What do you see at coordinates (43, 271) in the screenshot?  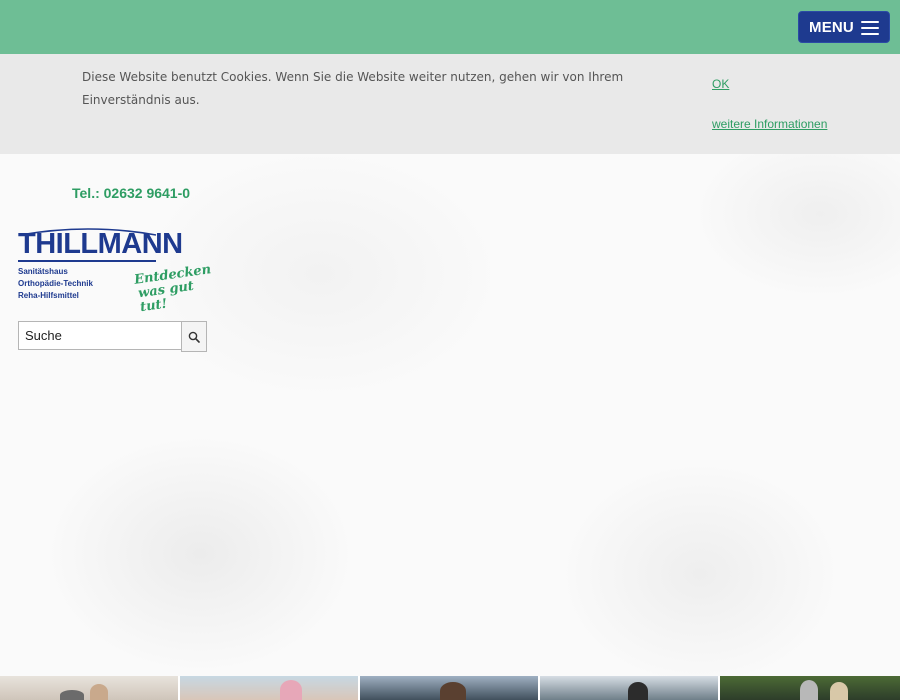 I see `logo-subline-1: Sanitätshaus` at bounding box center [43, 271].